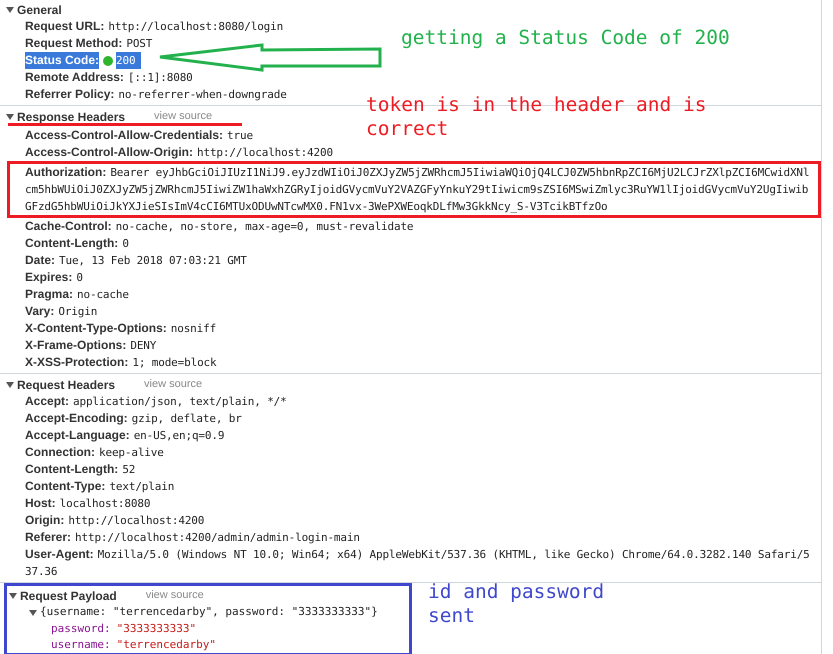  Describe the element at coordinates (48, 277) in the screenshot. I see `header-name: Expires:` at that location.